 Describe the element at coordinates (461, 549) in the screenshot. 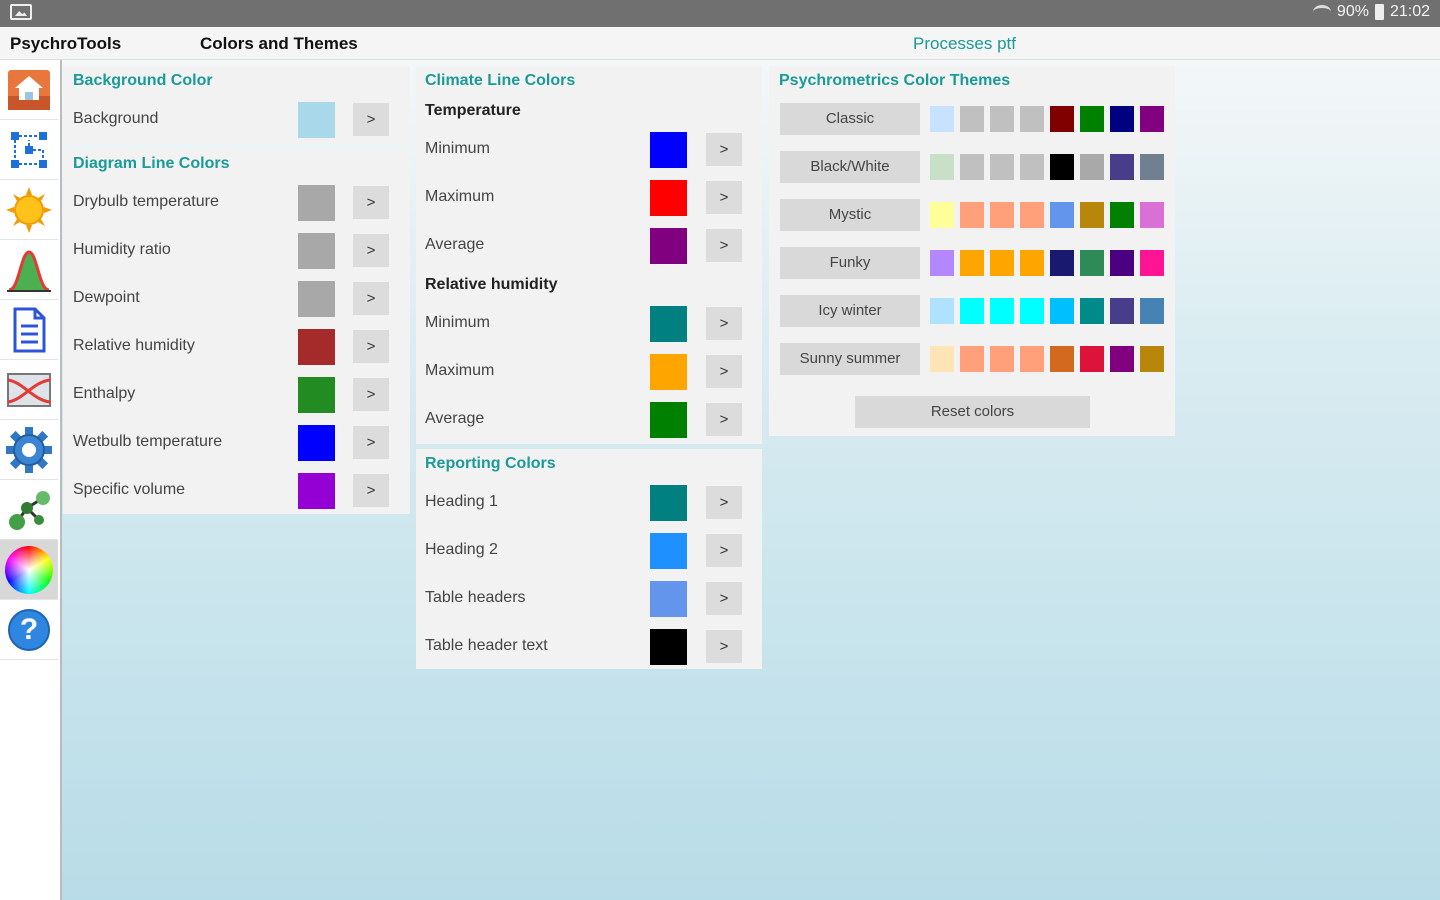

I see `heading2-label: Heading 2` at that location.